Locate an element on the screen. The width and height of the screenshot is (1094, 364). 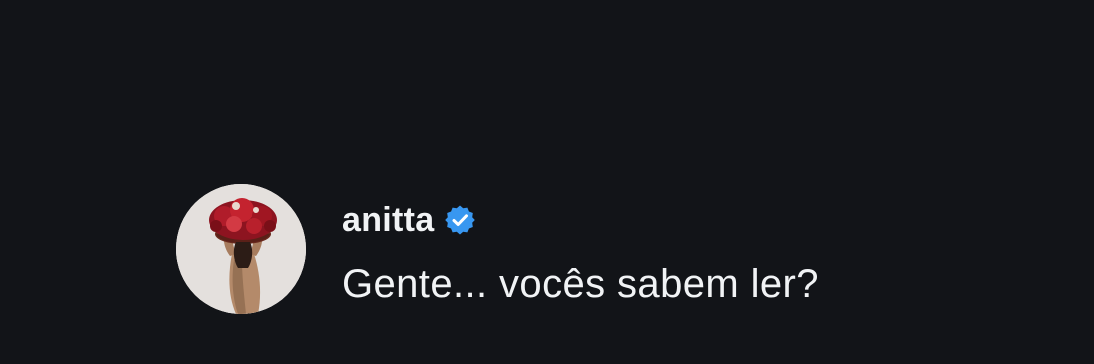
avatar is located at coordinates (241, 249).